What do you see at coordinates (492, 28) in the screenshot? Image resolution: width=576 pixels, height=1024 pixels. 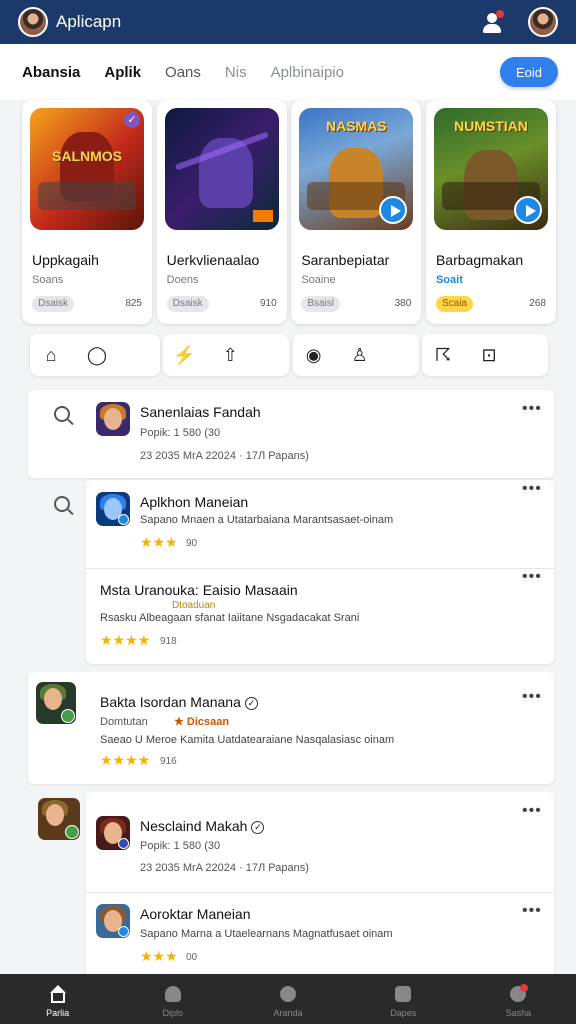 I see `user-body-shape` at bounding box center [492, 28].